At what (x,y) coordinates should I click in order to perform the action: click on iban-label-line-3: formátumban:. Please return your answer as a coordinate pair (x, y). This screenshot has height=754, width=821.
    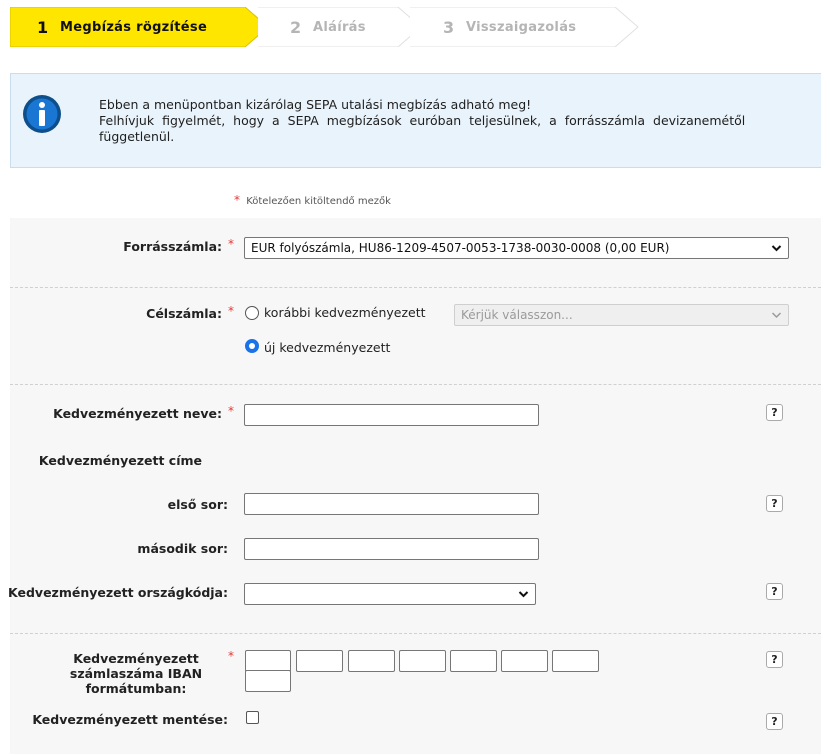
    Looking at the image, I should click on (136, 688).